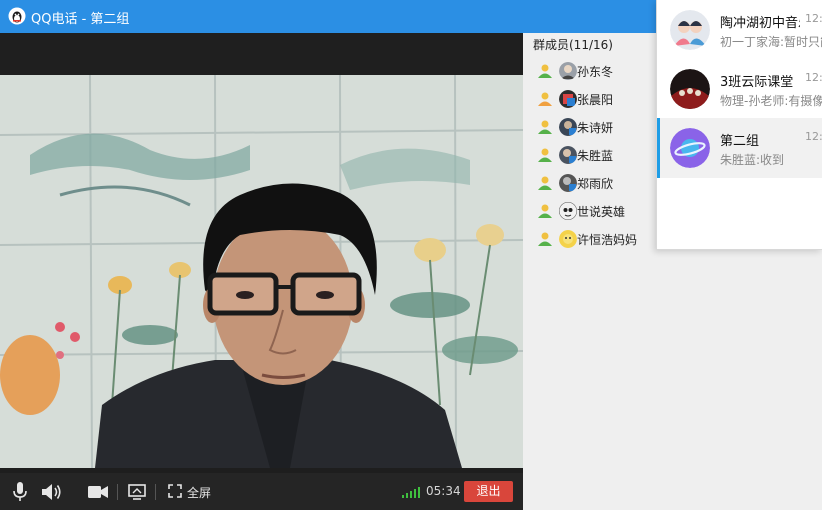 This screenshot has height=510, width=822. I want to click on member-item: 许恒浩妈妈, so click(597, 239).